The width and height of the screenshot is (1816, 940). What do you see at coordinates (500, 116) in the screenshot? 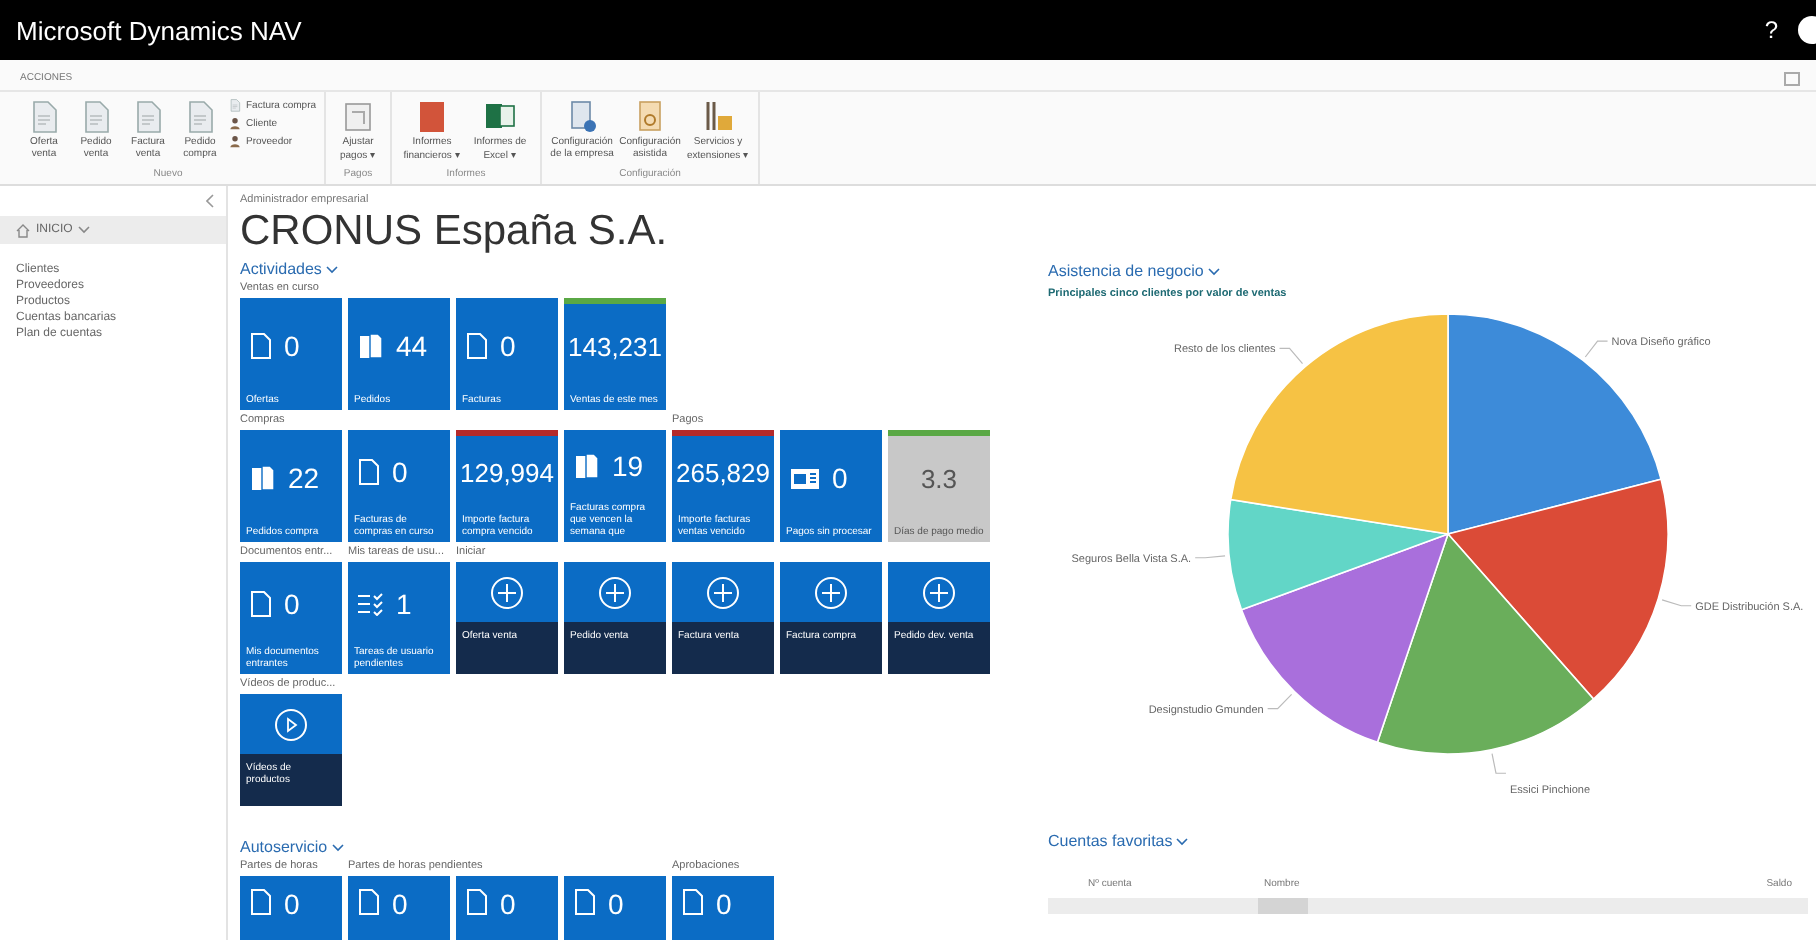
I see `spreadsheet-icon` at bounding box center [500, 116].